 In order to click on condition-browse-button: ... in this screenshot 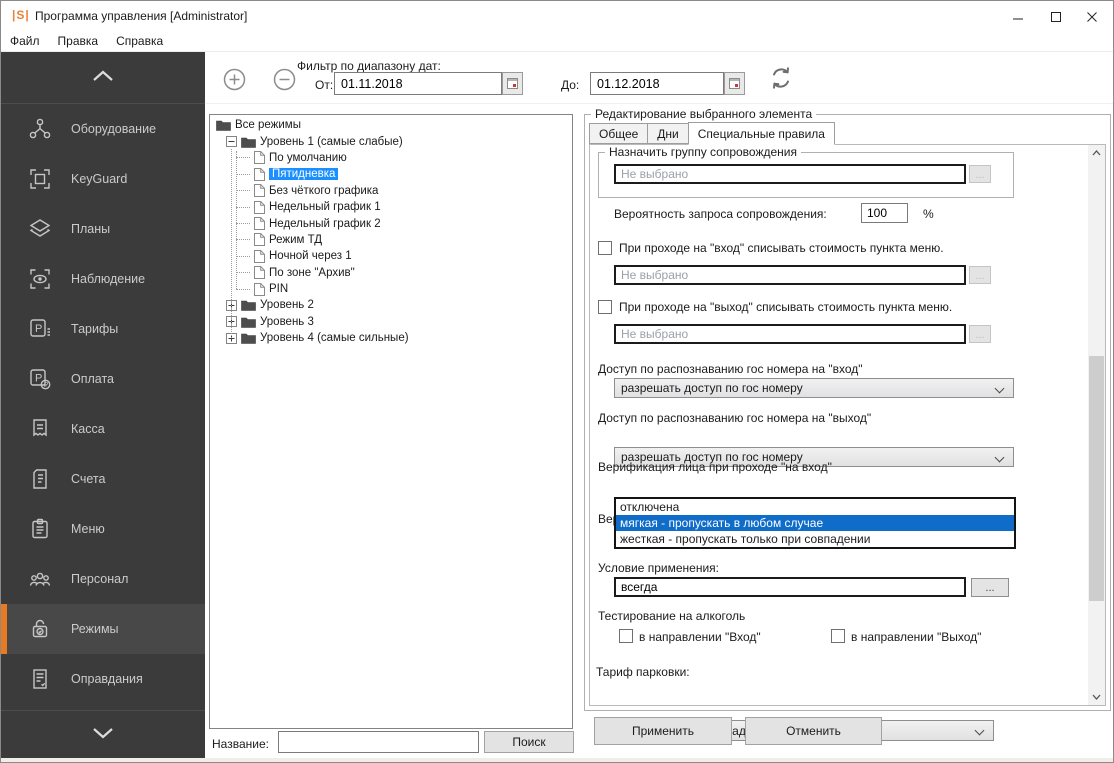, I will do `click(990, 587)`.